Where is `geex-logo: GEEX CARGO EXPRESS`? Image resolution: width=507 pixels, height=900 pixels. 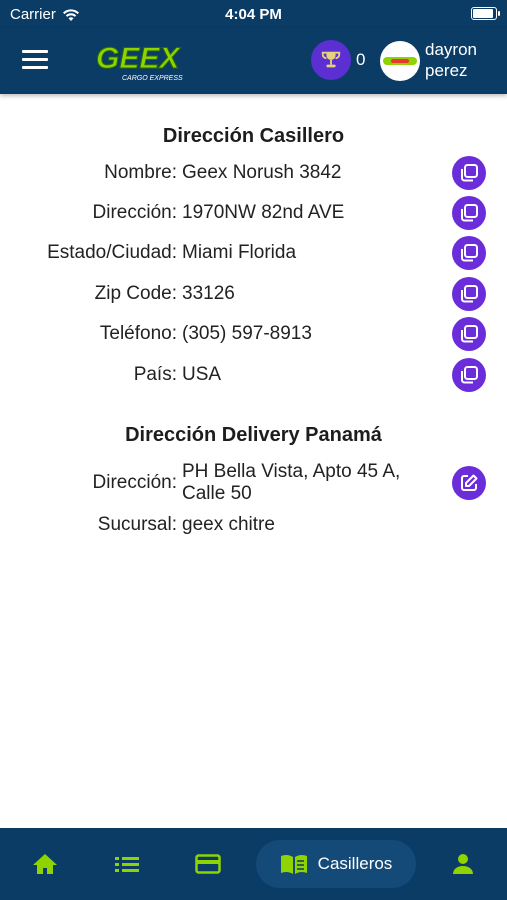 geex-logo: GEEX CARGO EXPRESS is located at coordinates (148, 62).